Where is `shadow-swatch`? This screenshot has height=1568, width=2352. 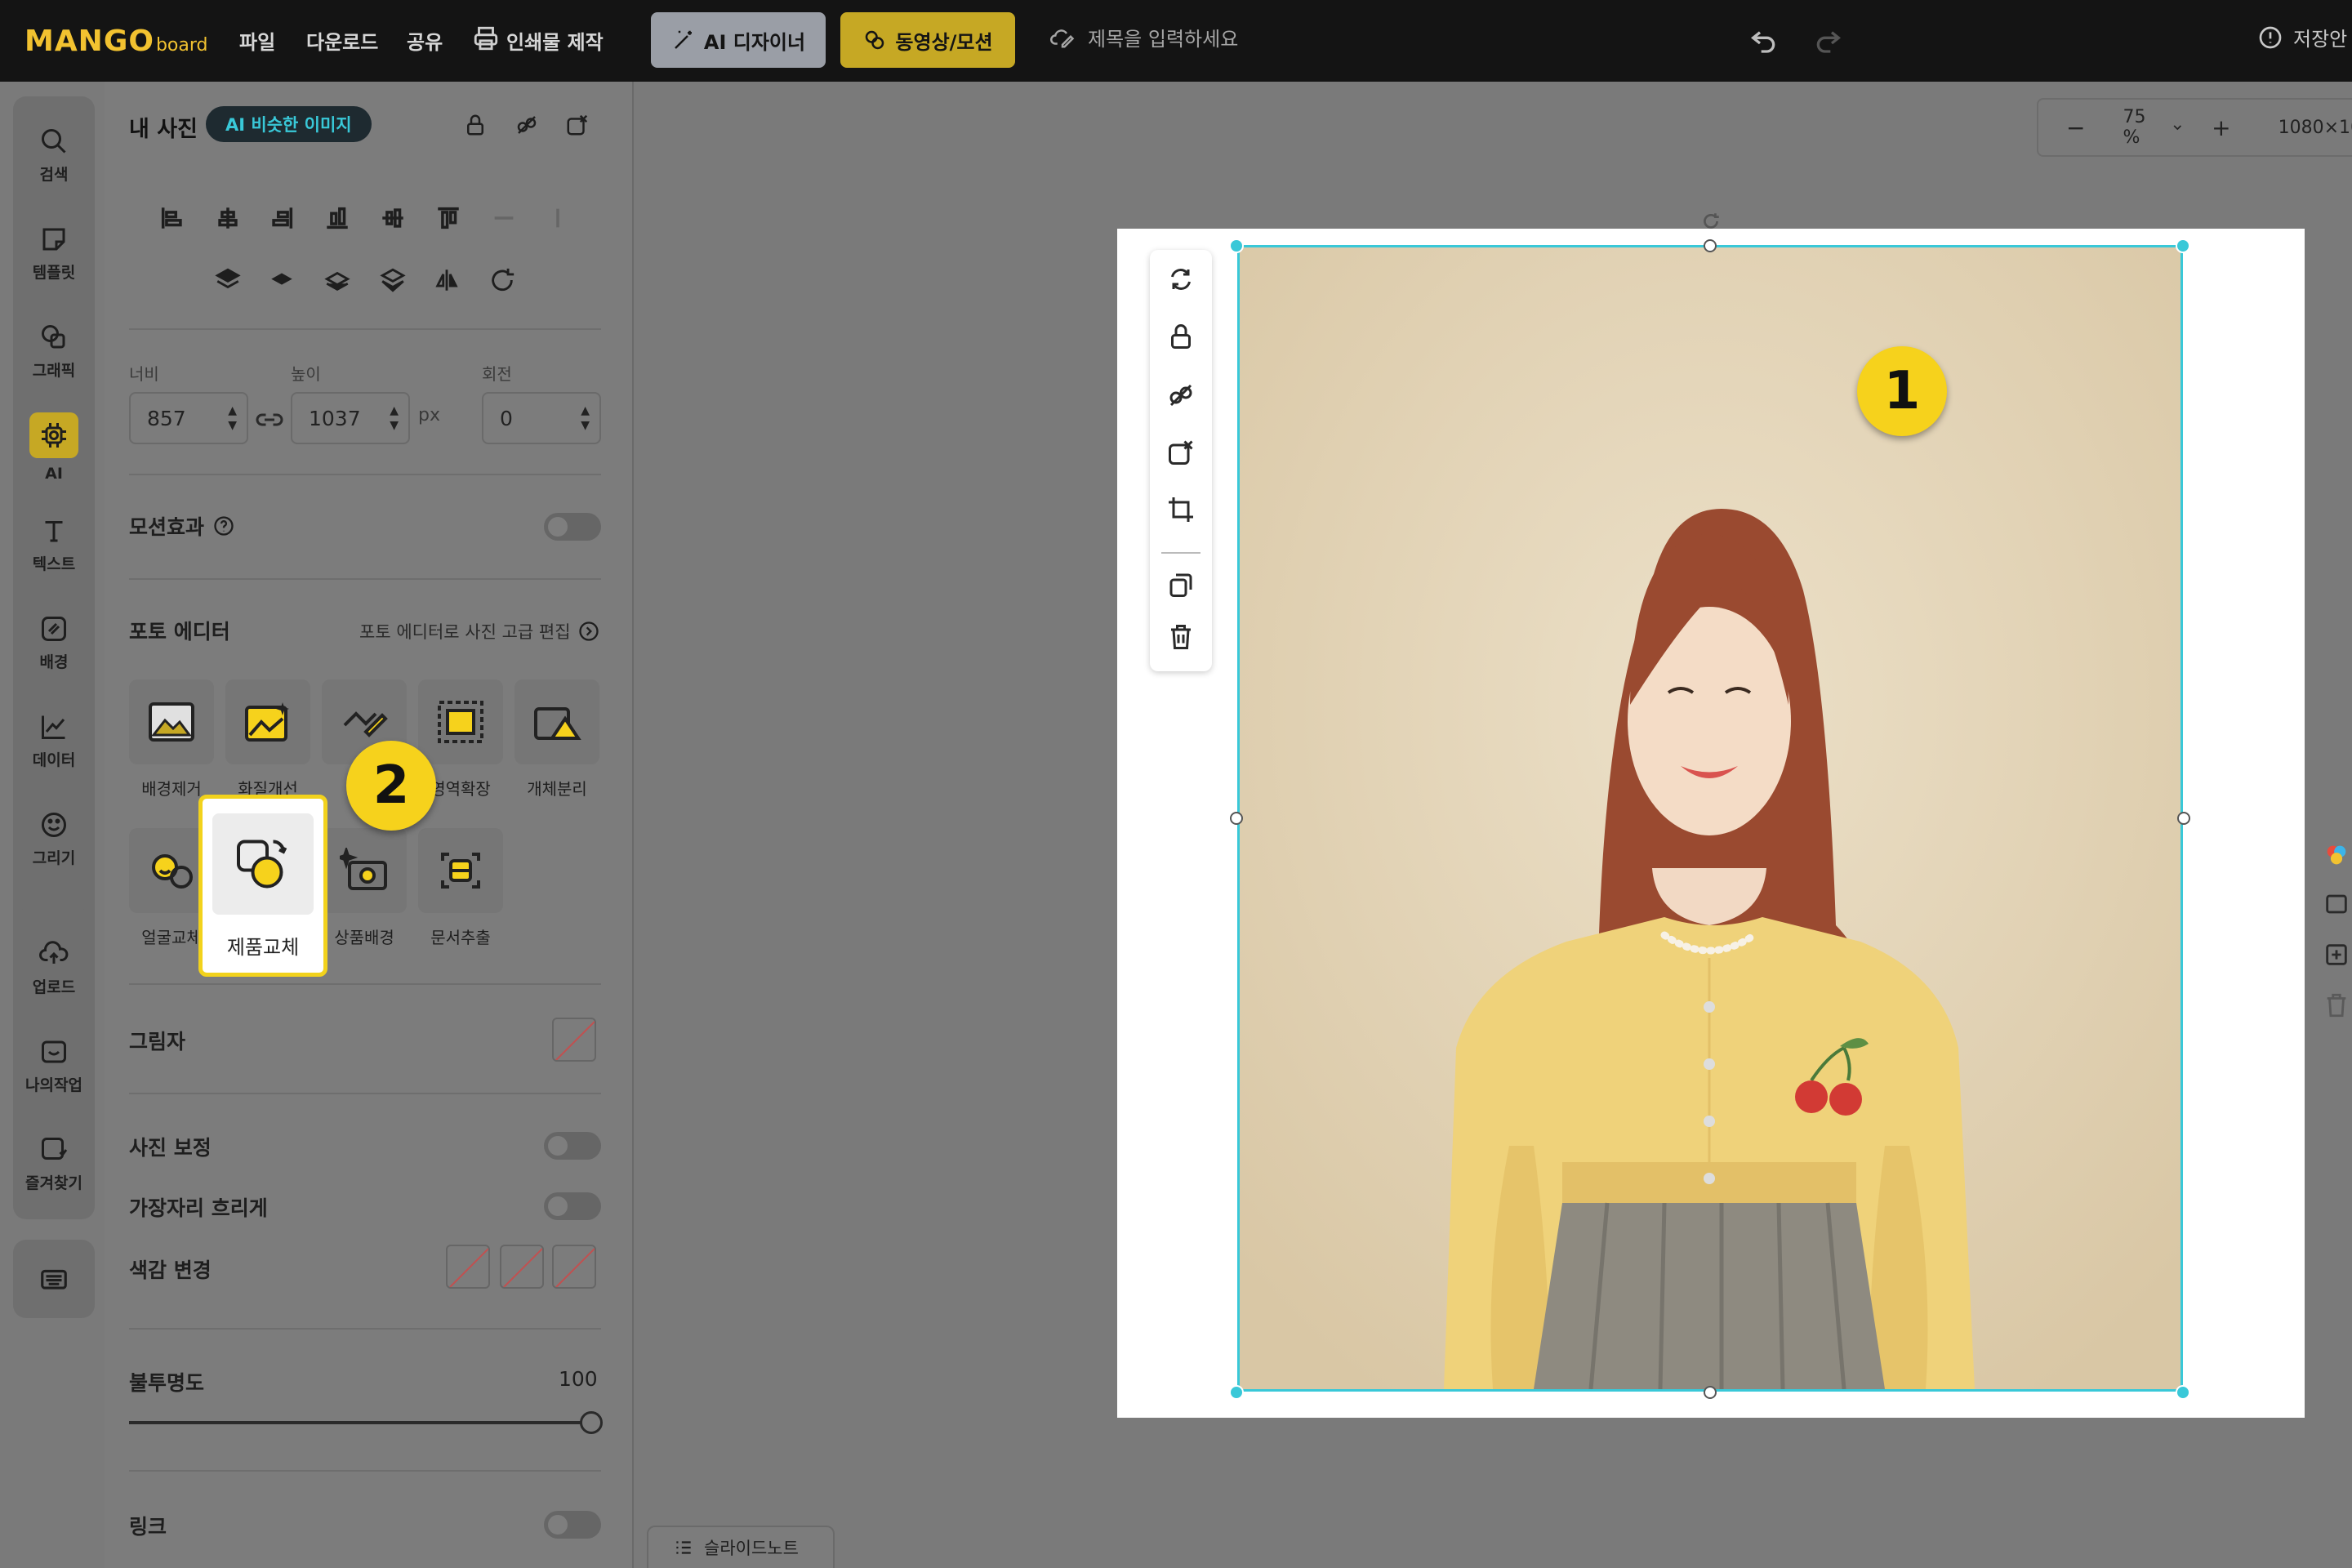
shadow-swatch is located at coordinates (574, 1040).